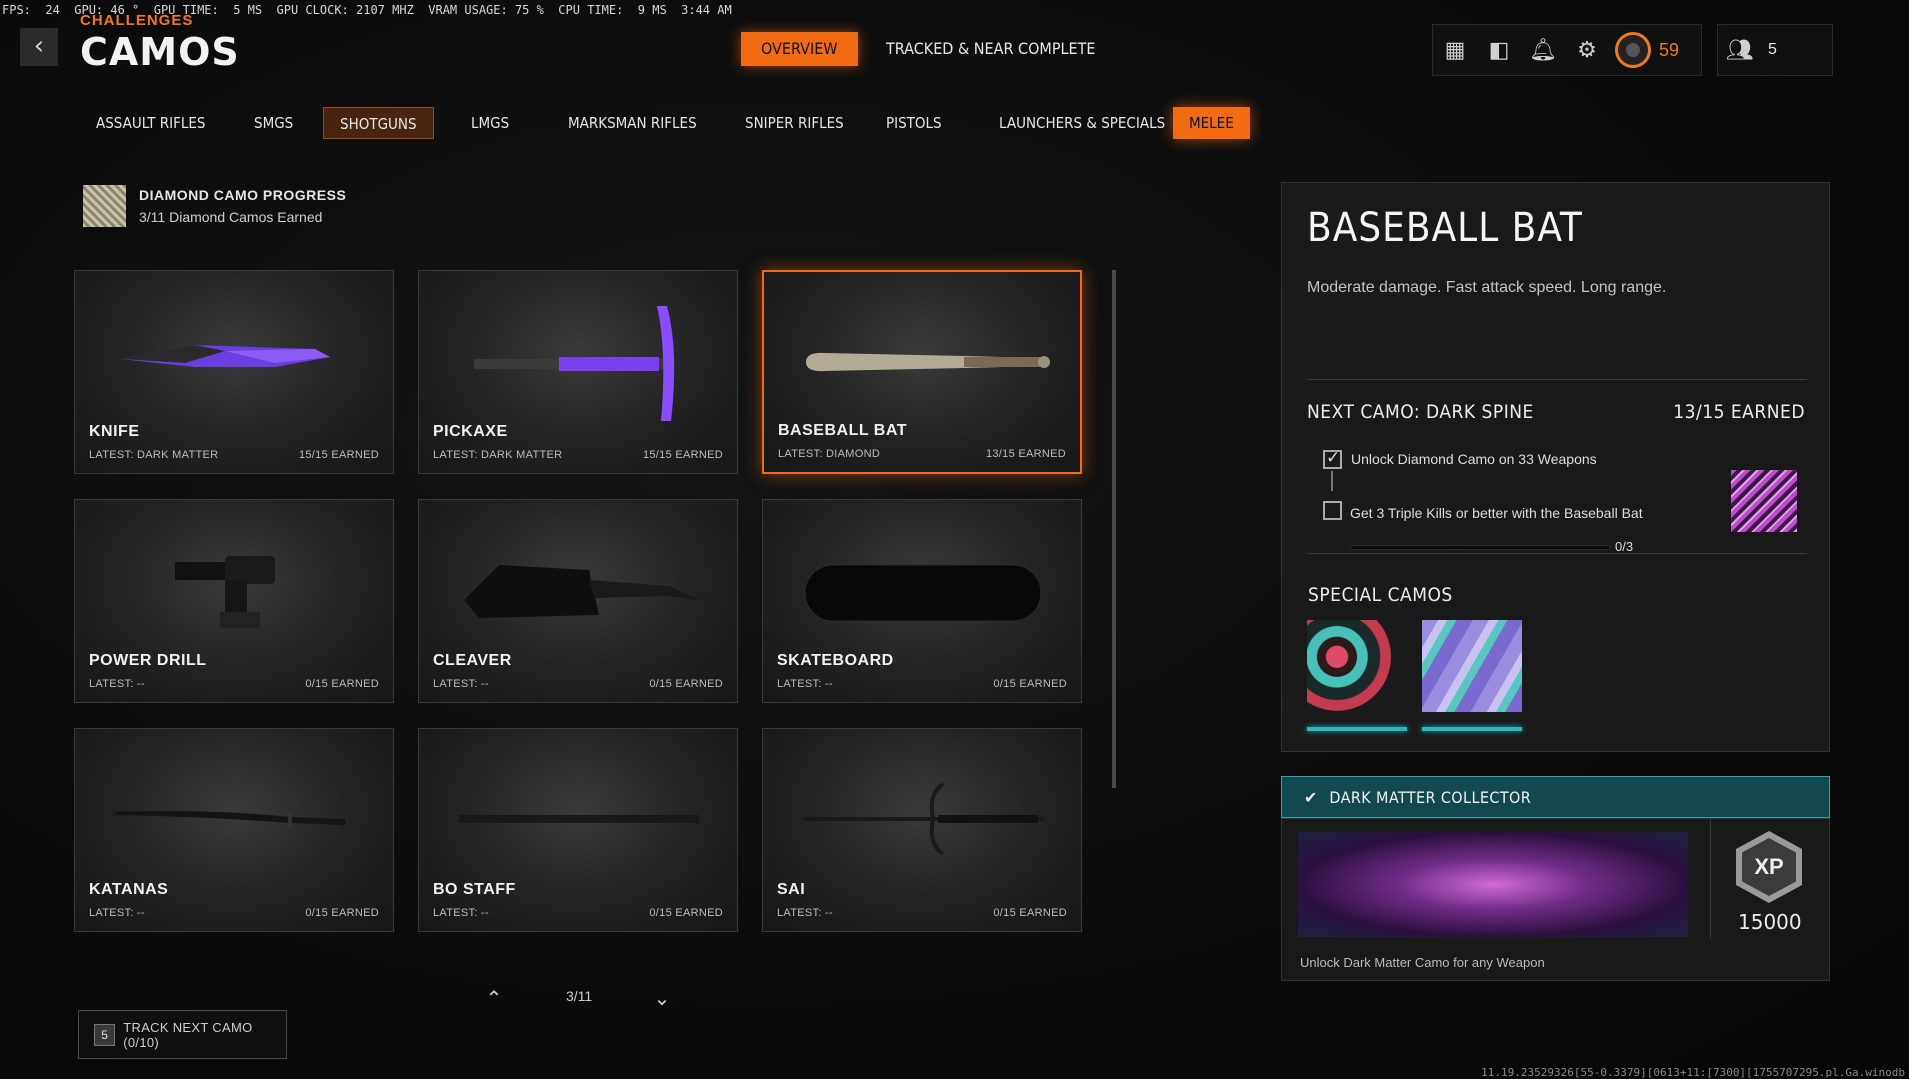 This screenshot has width=1909, height=1079. What do you see at coordinates (914, 123) in the screenshot?
I see `category-pistols: PISTOLS` at bounding box center [914, 123].